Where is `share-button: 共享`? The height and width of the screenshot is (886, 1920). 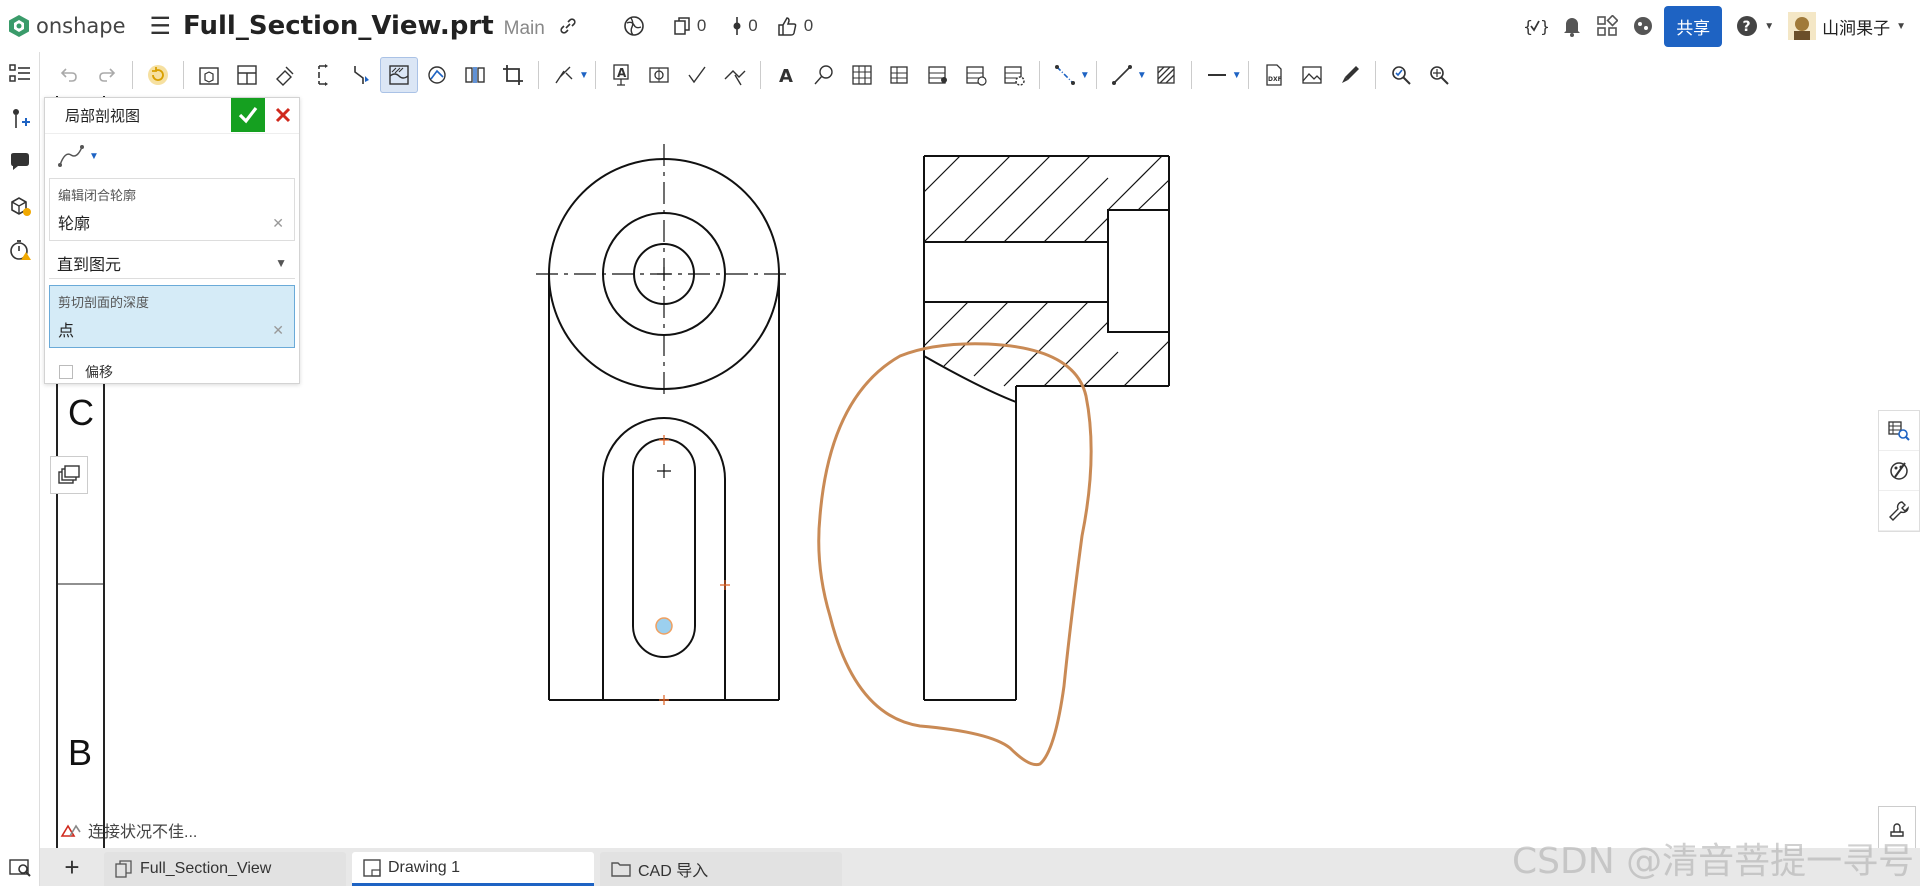 share-button: 共享 is located at coordinates (1693, 26).